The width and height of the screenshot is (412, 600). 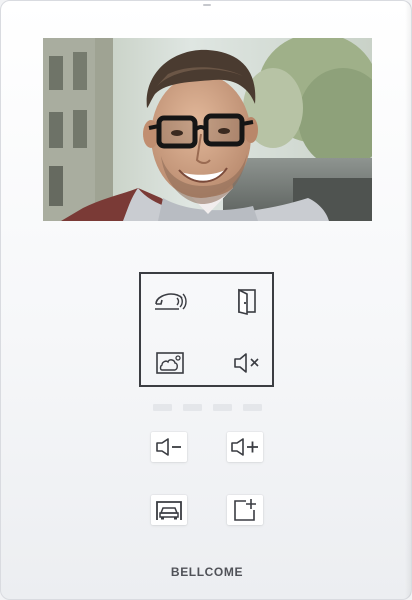 I want to click on speaker-plus-icon, so click(x=244, y=447).